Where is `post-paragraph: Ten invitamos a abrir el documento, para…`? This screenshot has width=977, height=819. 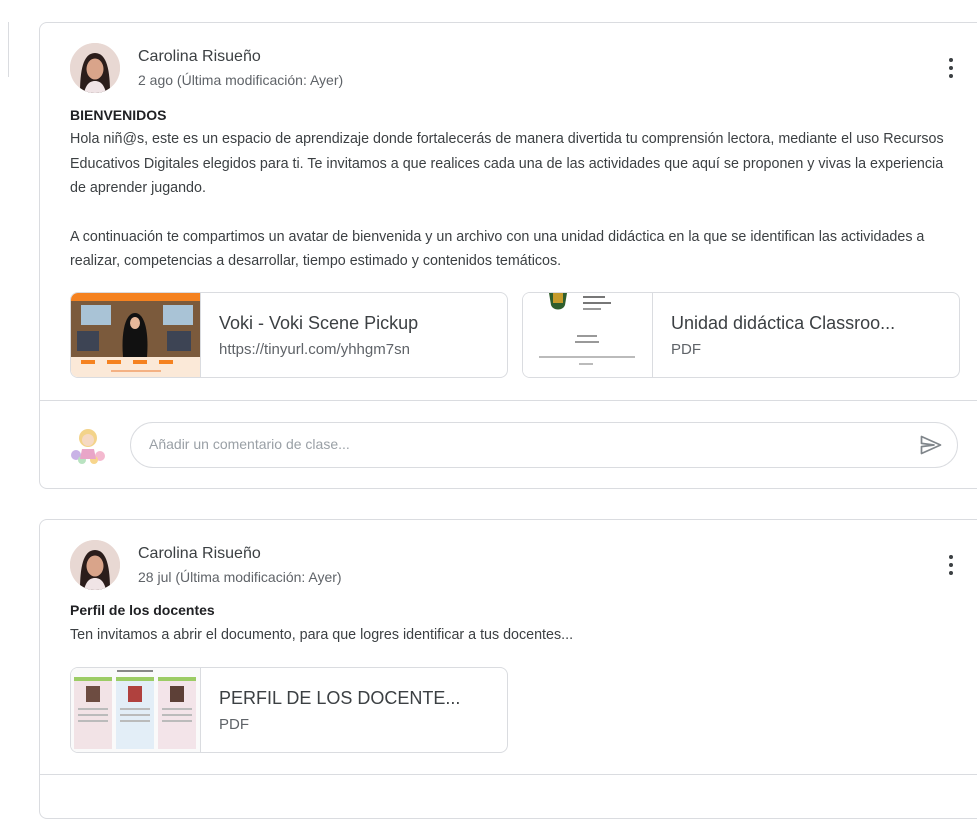
post-paragraph: Ten invitamos a abrir el documento, para… is located at coordinates (322, 635).